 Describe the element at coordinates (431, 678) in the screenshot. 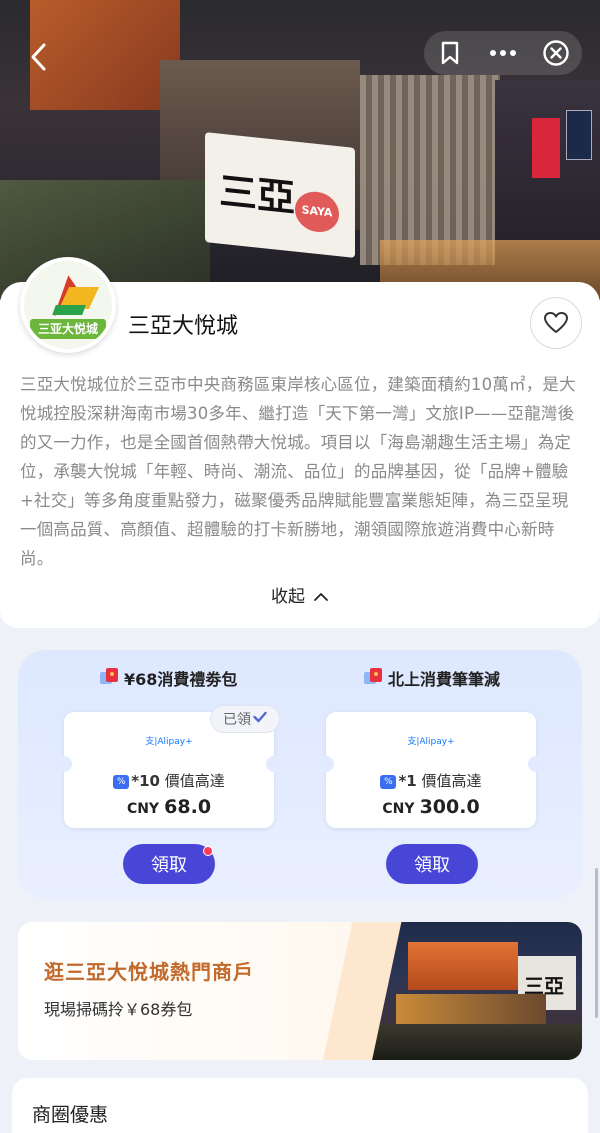

I see `coupon-title: 北上消費筆筆減` at that location.